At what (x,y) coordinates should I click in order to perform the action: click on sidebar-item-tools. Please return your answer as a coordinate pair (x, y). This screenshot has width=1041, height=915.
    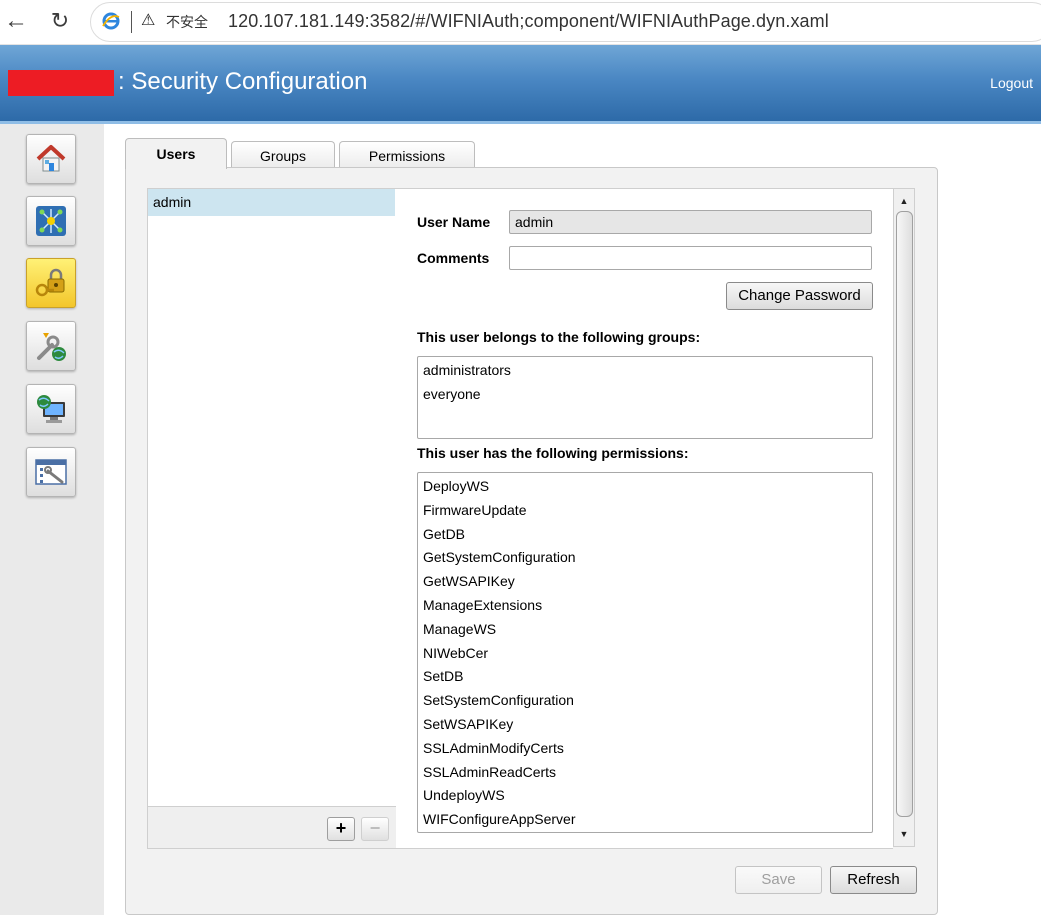
    Looking at the image, I should click on (51, 346).